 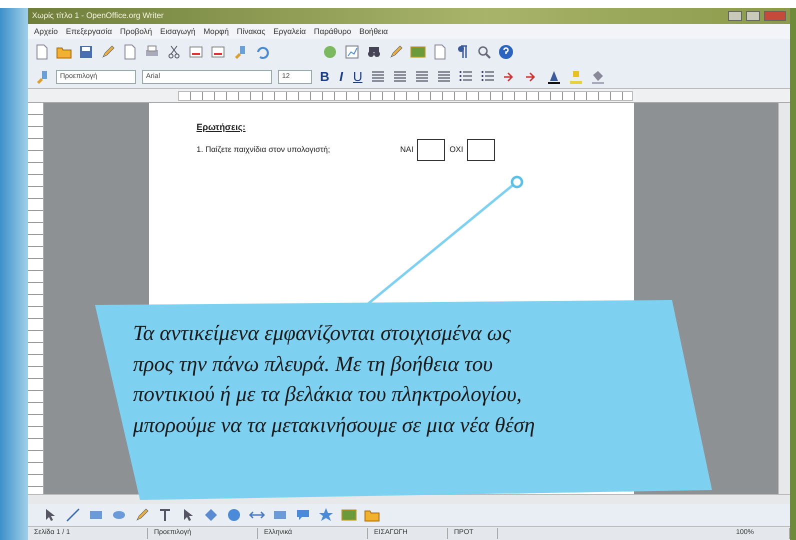 What do you see at coordinates (484, 52) in the screenshot?
I see `zoom-icon` at bounding box center [484, 52].